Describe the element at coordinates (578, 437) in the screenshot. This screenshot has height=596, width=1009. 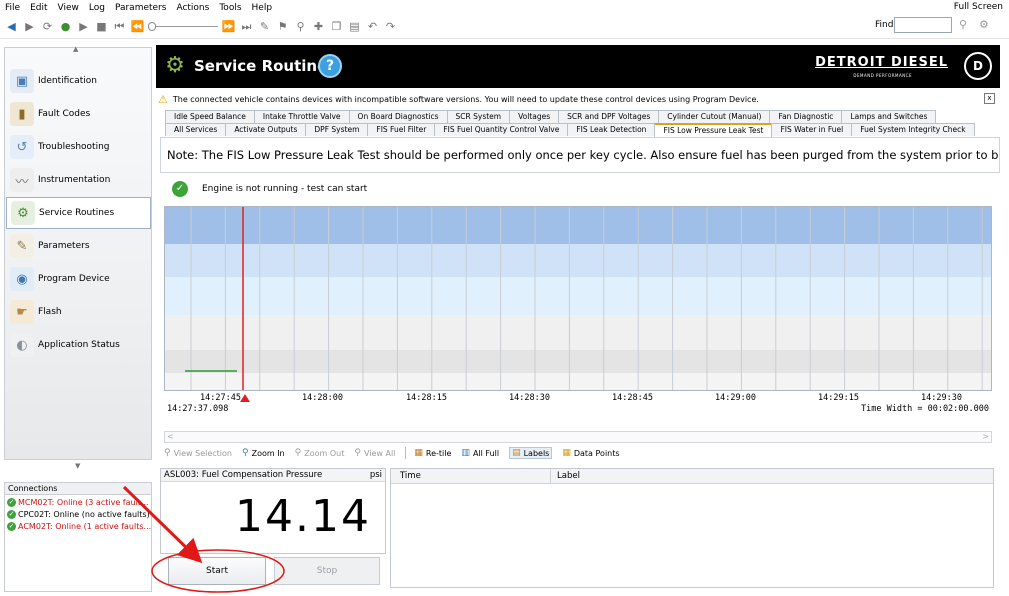
I see `chart-horizontal-scrollbar: < >` at that location.